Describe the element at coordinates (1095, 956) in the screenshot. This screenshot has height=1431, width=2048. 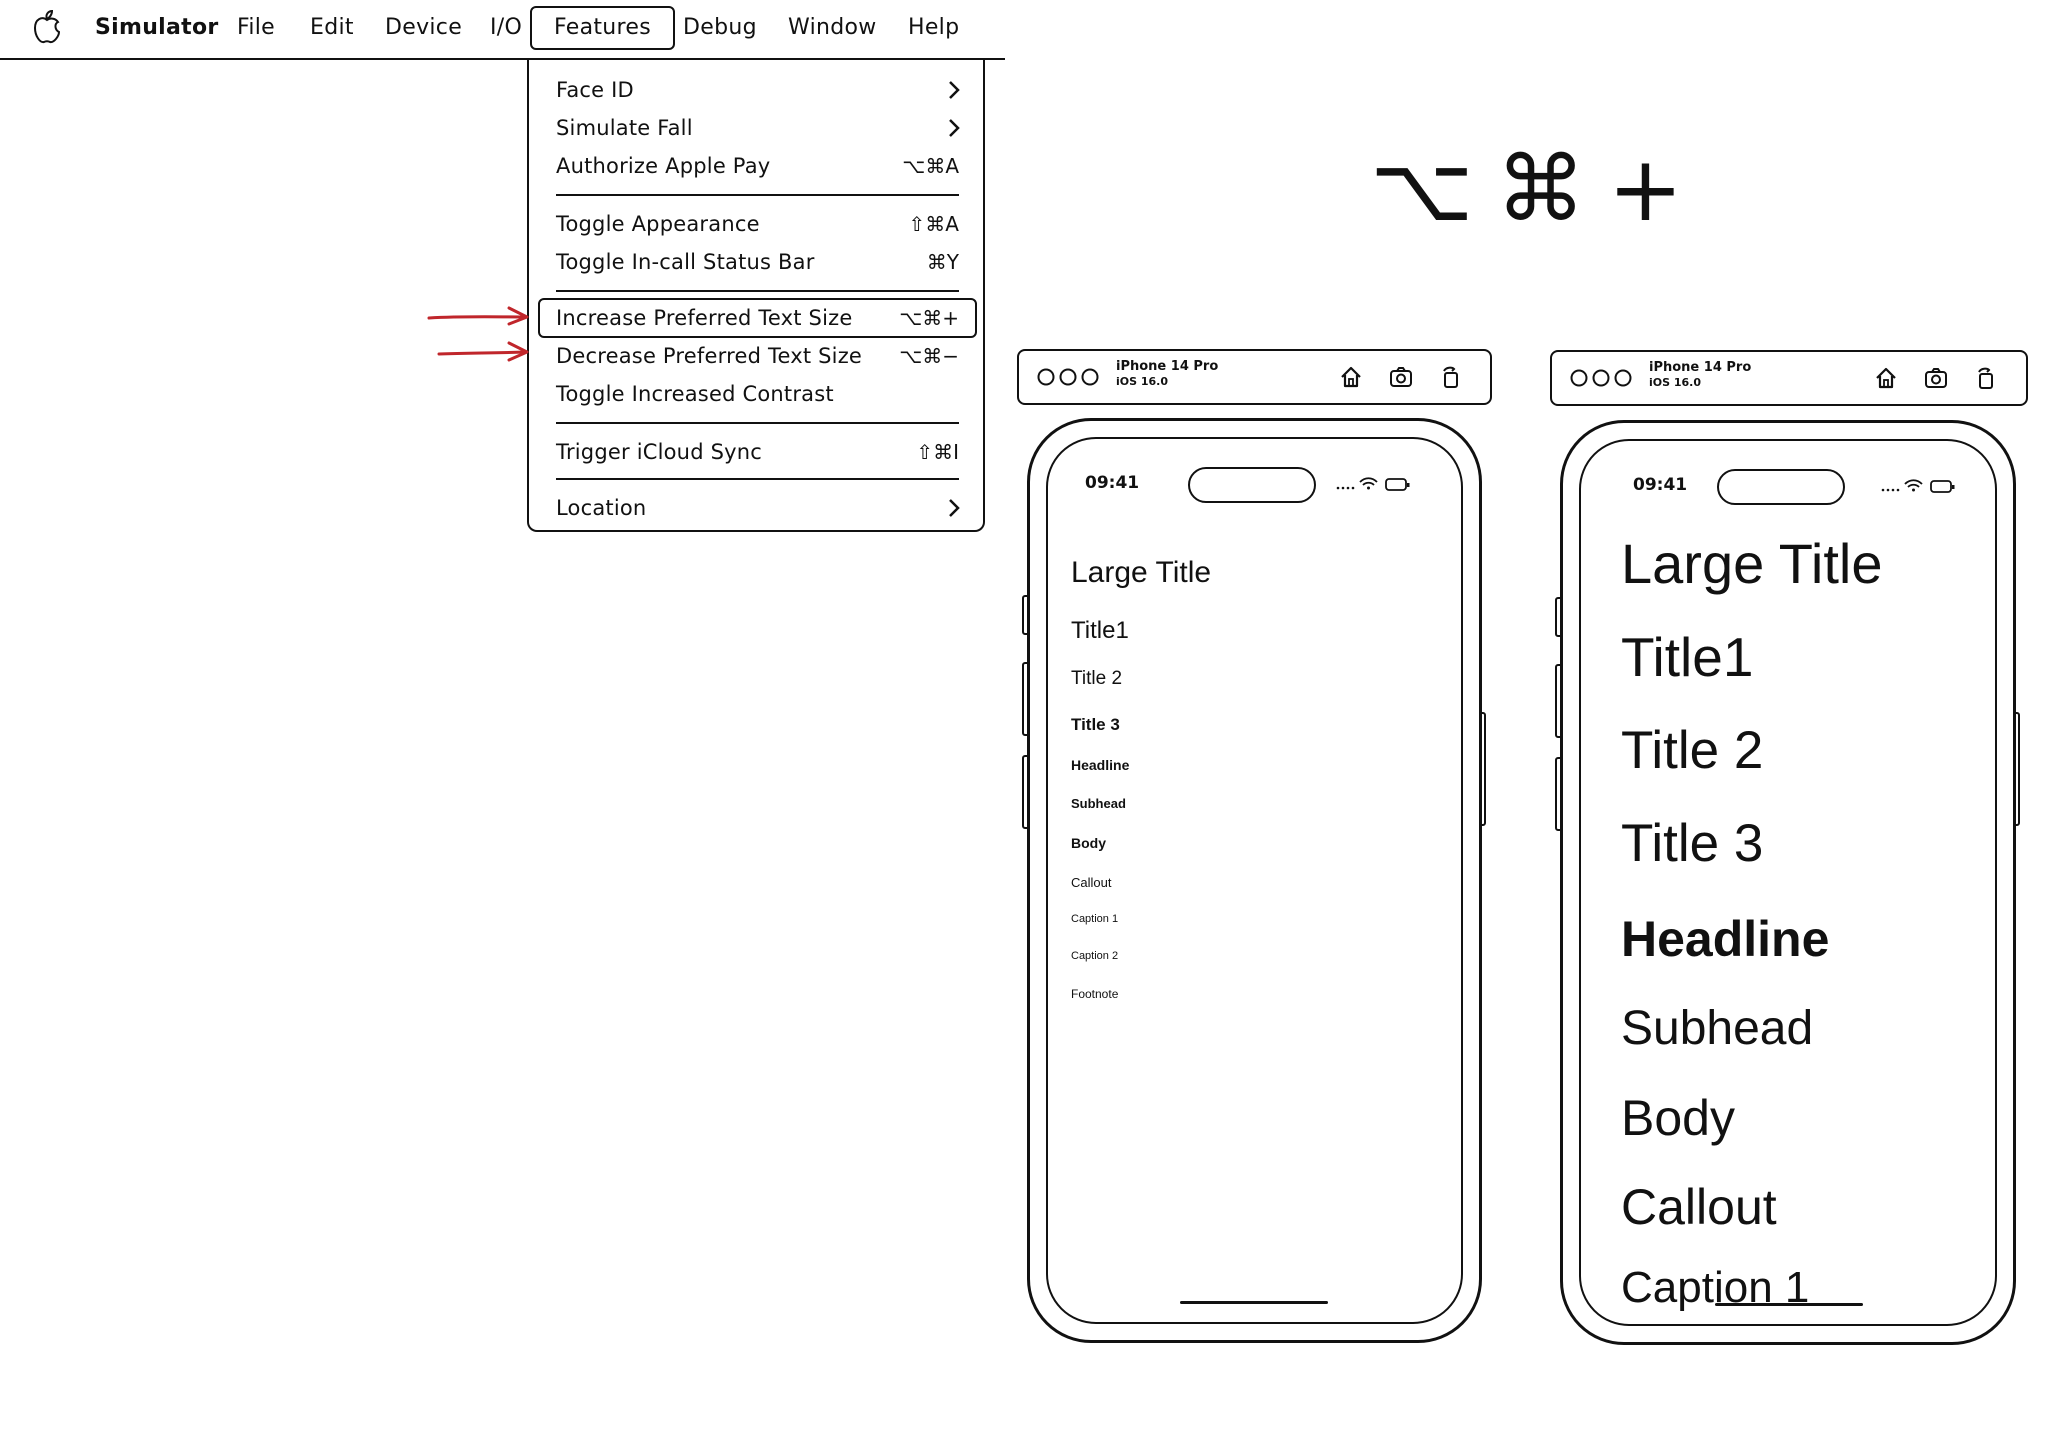
I see `text-style-caption2: Caption 2` at that location.